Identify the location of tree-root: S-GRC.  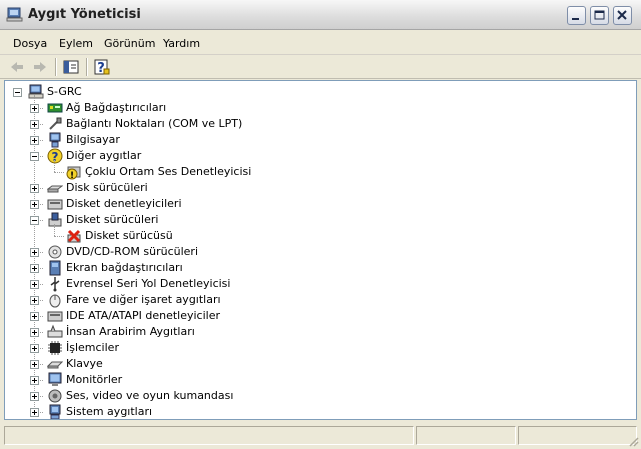
(109, 92).